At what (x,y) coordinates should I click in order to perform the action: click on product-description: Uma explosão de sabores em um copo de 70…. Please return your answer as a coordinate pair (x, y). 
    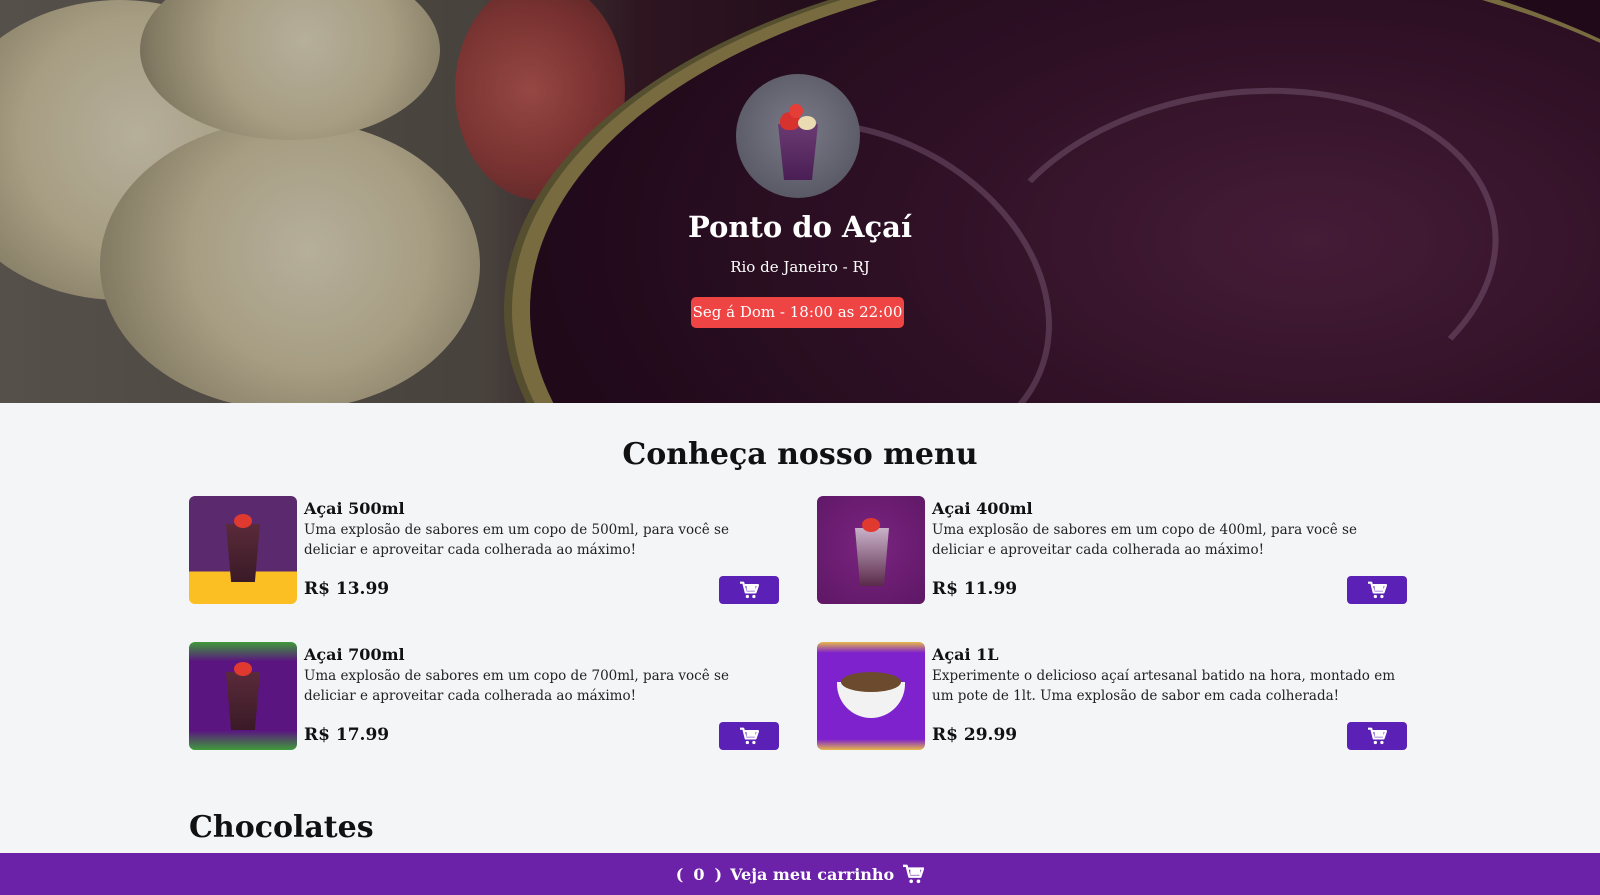
    Looking at the image, I should click on (516, 686).